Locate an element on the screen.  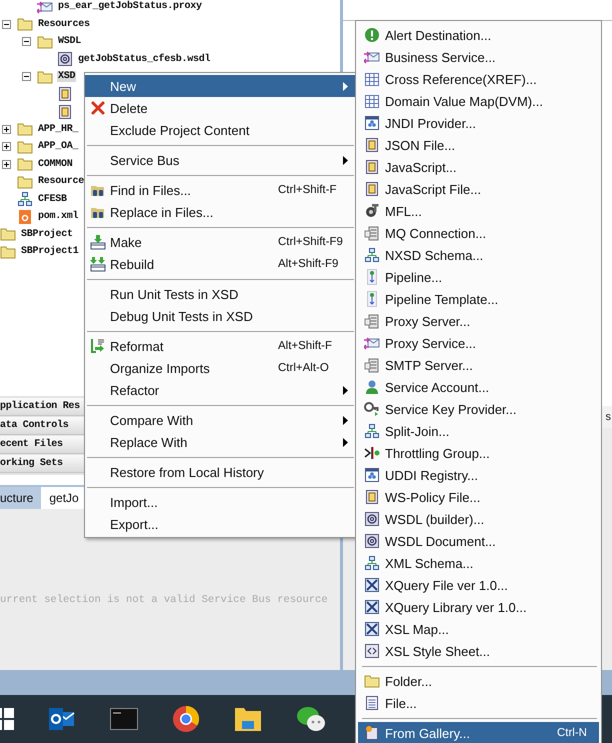
tree-item: Resource is located at coordinates (61, 182).